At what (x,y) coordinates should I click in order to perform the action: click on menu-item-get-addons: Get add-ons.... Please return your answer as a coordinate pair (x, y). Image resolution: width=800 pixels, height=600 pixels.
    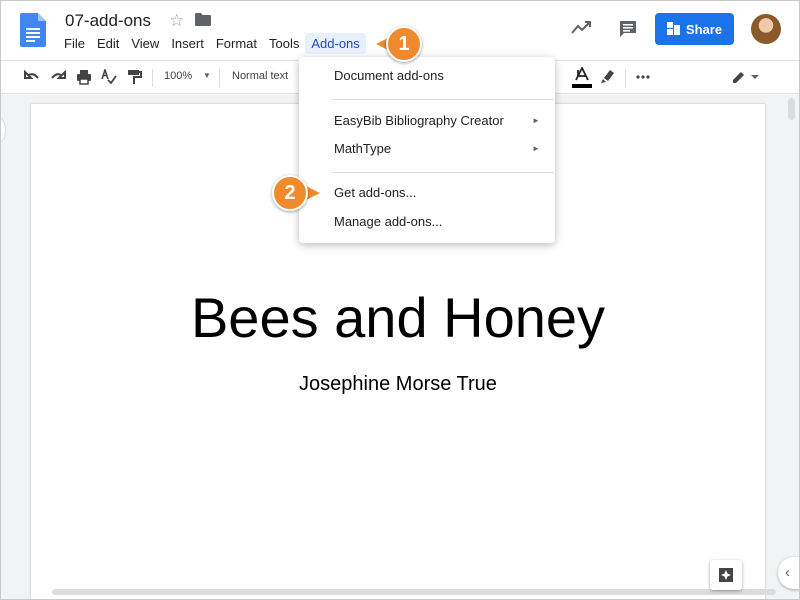
    Looking at the image, I should click on (427, 193).